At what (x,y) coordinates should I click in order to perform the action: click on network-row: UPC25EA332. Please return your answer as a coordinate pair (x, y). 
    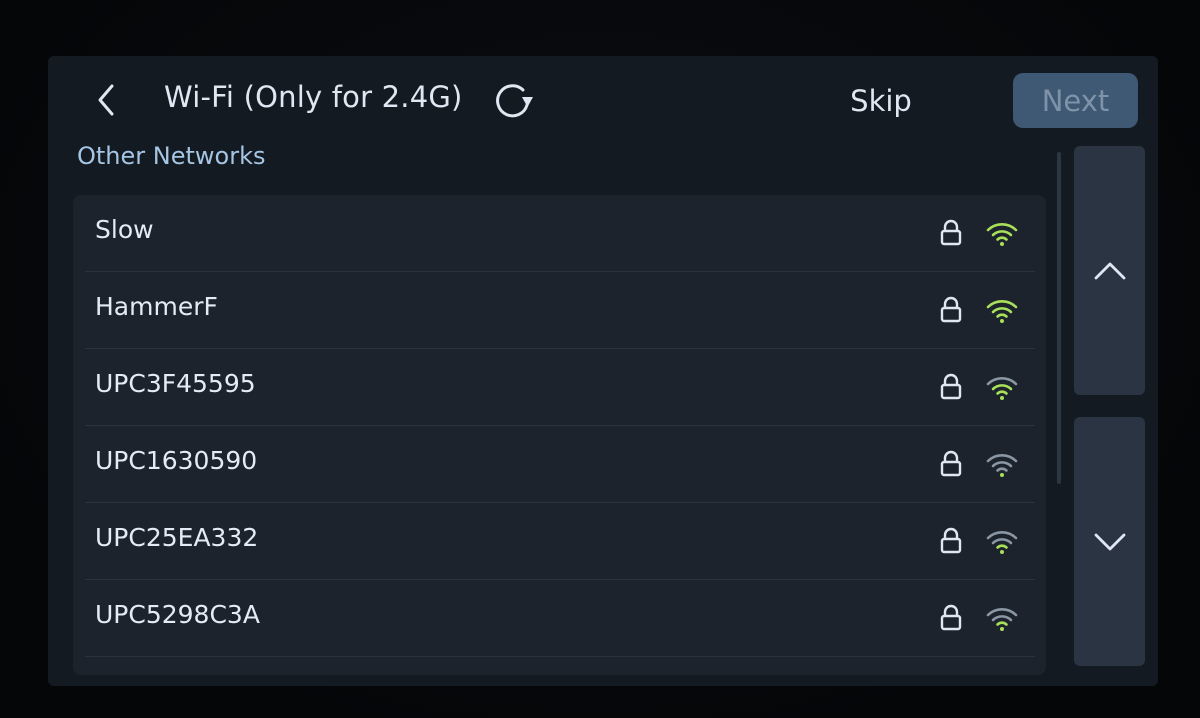
    Looking at the image, I should click on (560, 541).